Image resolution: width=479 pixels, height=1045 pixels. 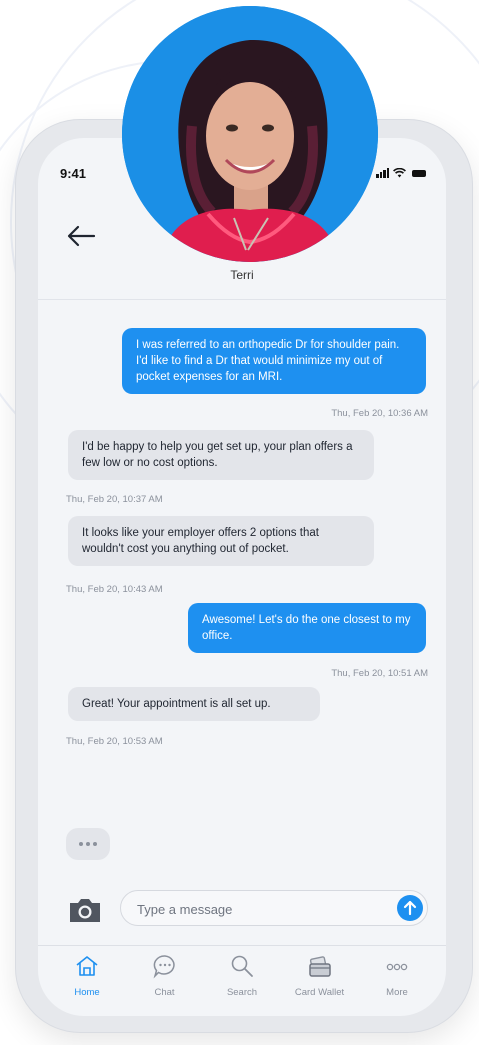 What do you see at coordinates (242, 275) in the screenshot?
I see `contact-name: Terri` at bounding box center [242, 275].